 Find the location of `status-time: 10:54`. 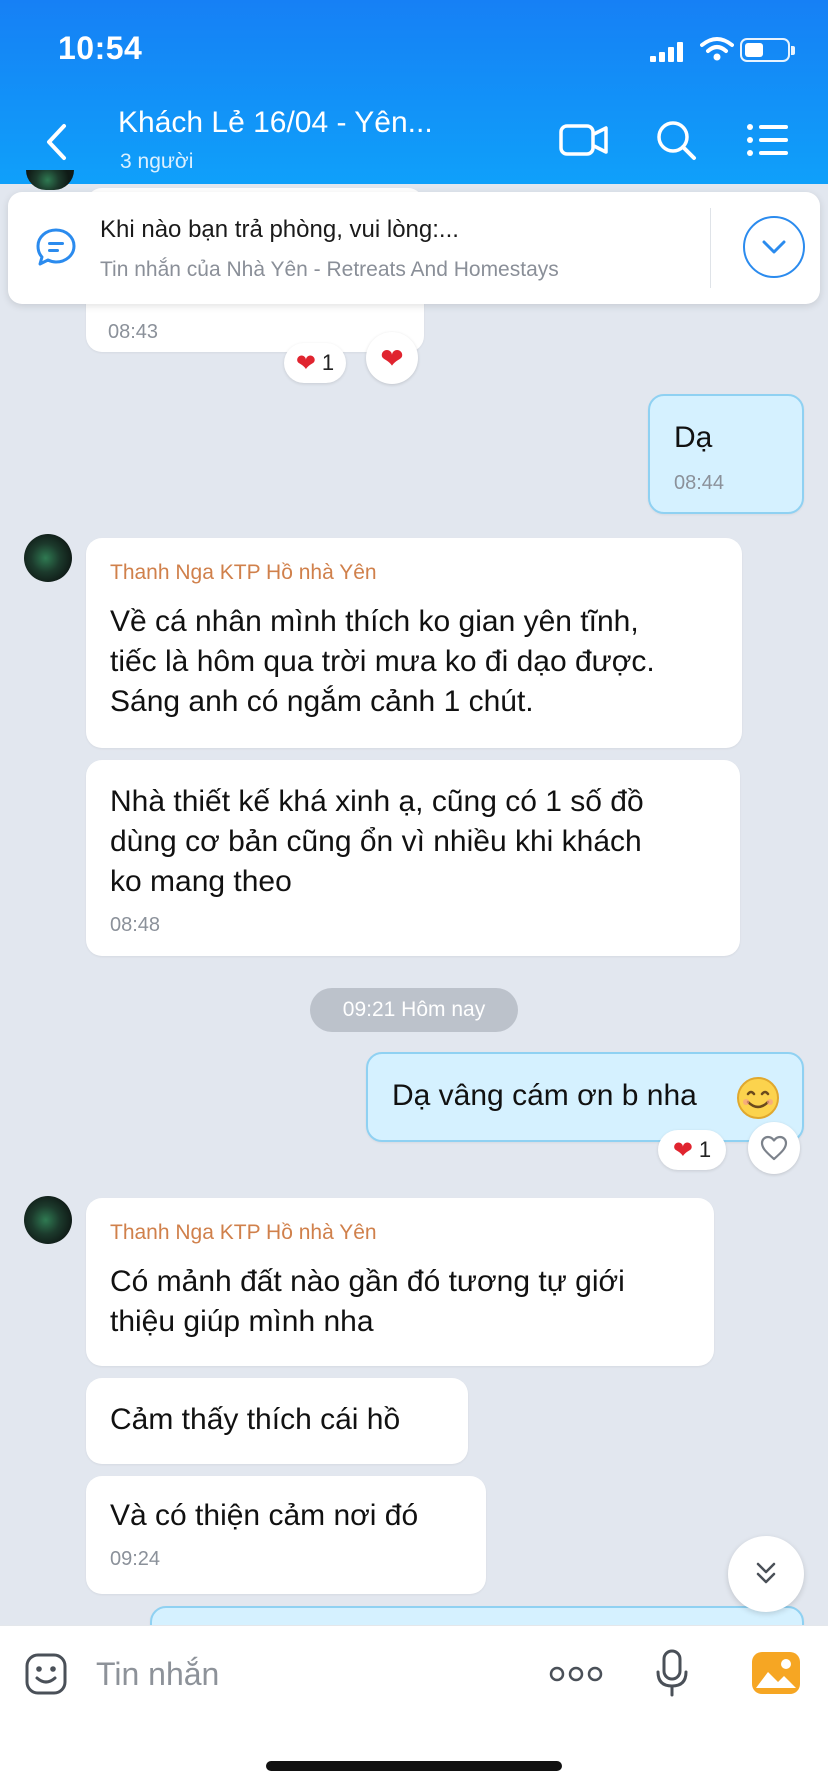

status-time: 10:54 is located at coordinates (100, 48).